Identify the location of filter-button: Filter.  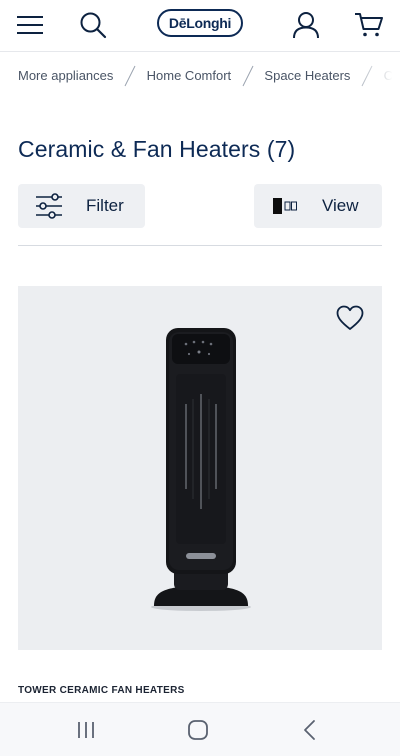
(81, 206).